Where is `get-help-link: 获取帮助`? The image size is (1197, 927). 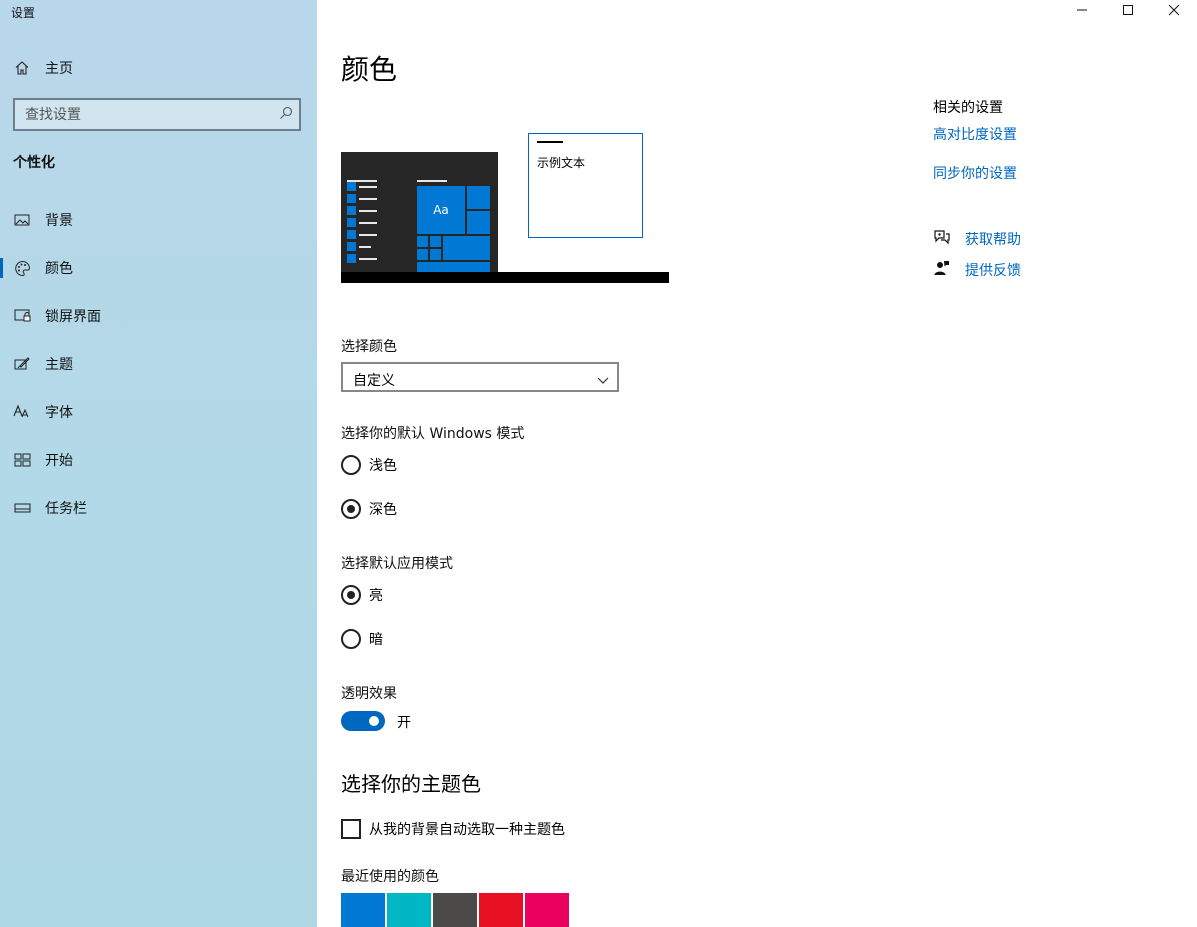
get-help-link: 获取帮助 is located at coordinates (993, 240).